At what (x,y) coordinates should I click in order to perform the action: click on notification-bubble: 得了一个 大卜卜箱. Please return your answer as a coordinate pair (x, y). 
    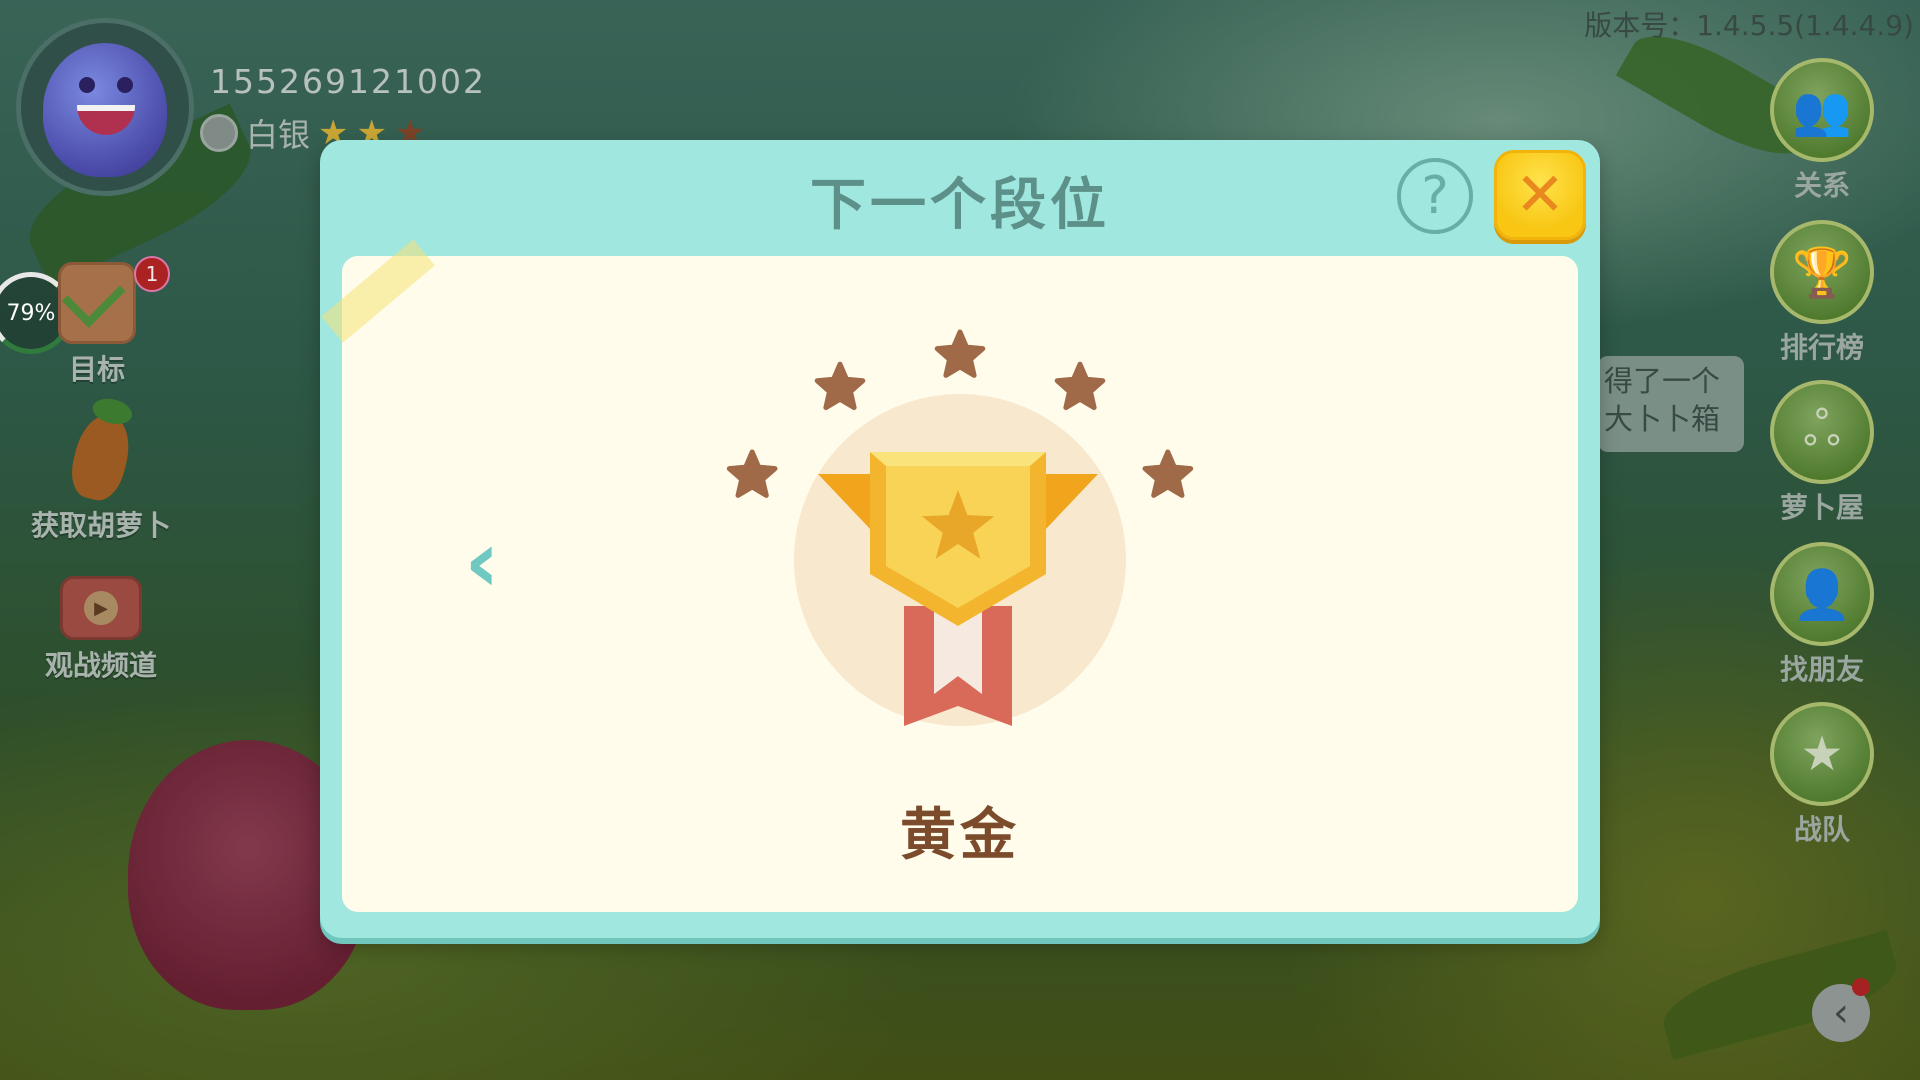
    Looking at the image, I should click on (1671, 404).